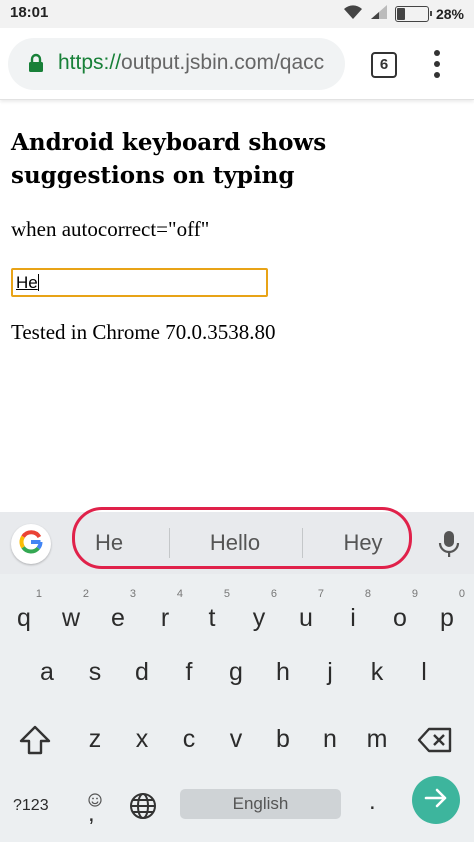 The height and width of the screenshot is (842, 474). What do you see at coordinates (31, 806) in the screenshot?
I see `symbols-key: ?123` at bounding box center [31, 806].